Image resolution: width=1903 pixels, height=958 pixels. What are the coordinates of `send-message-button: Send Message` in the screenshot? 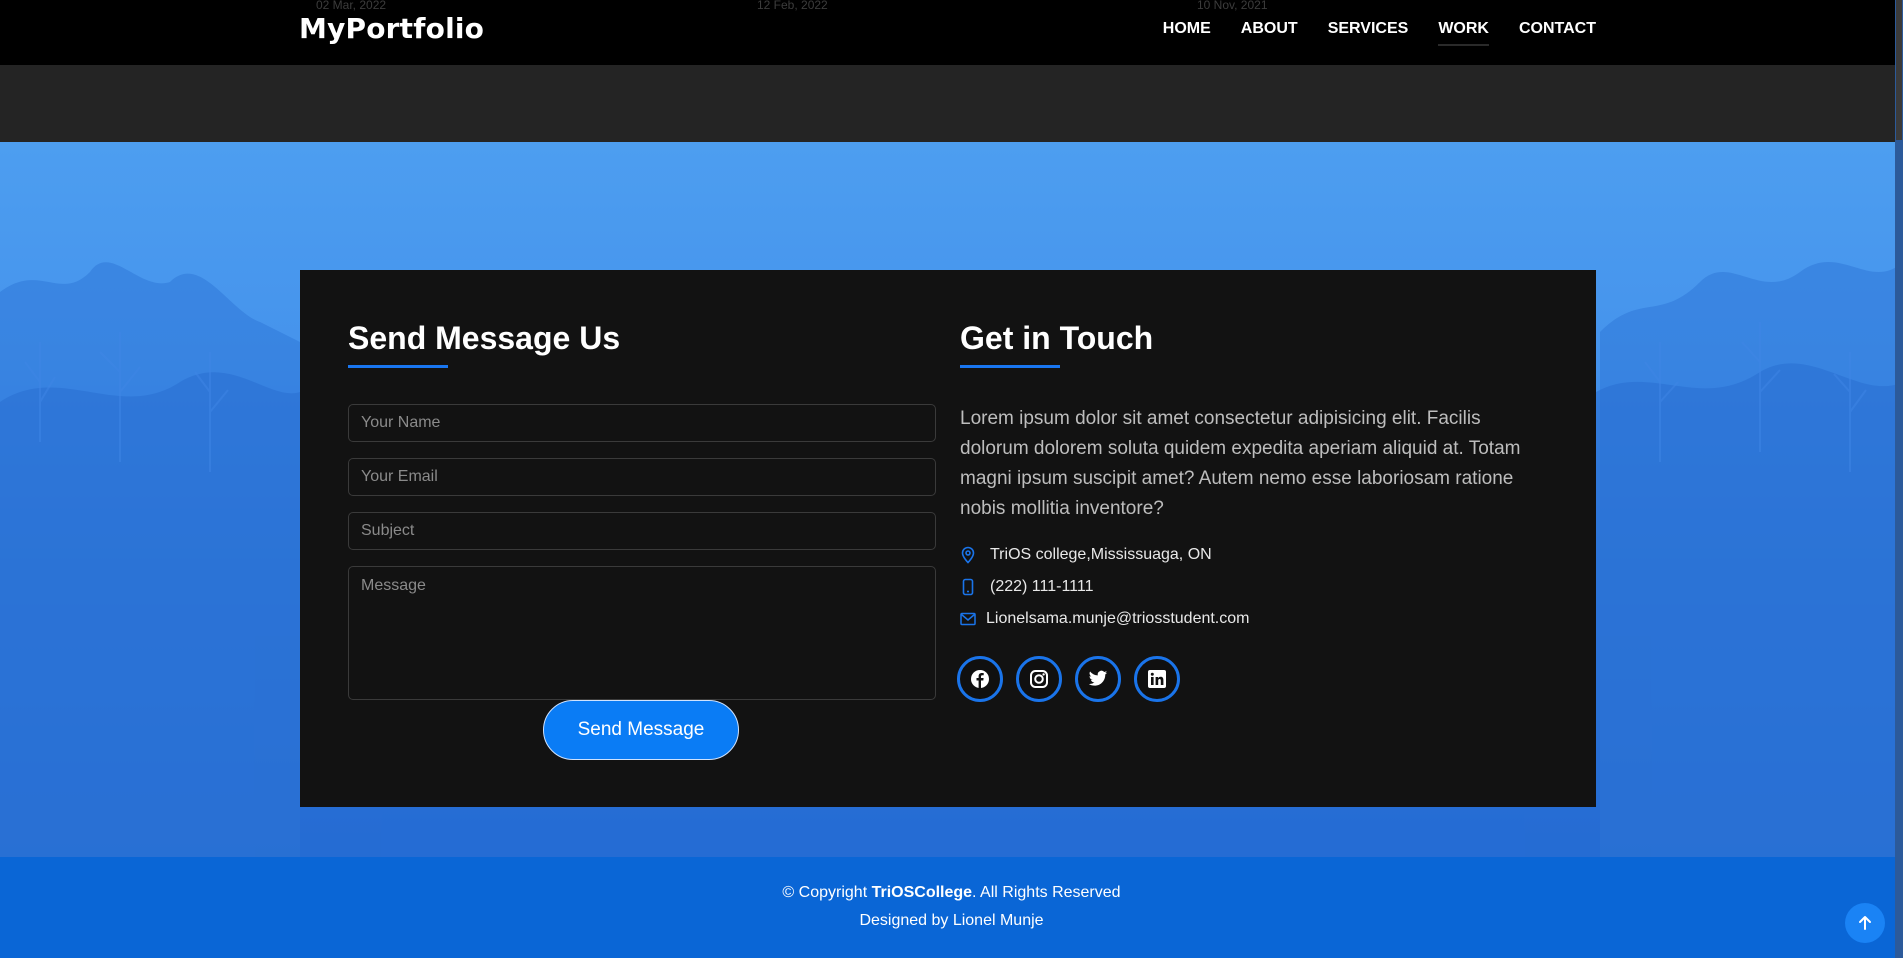 It's located at (641, 730).